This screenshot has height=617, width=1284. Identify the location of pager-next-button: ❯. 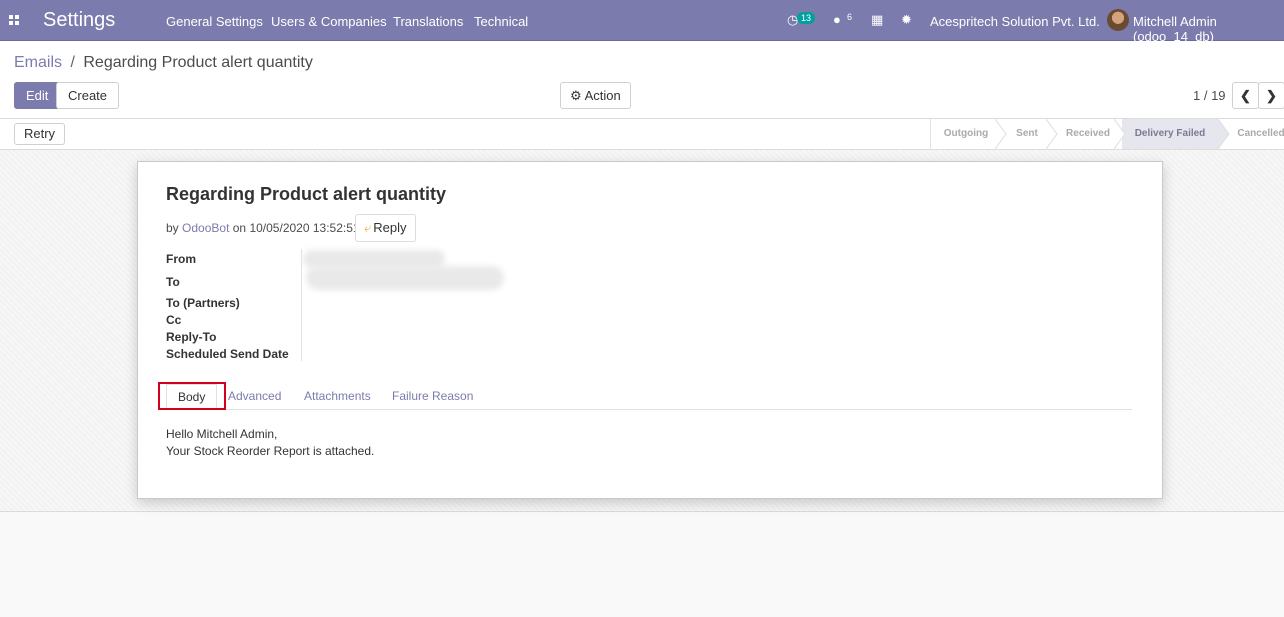
(1271, 95).